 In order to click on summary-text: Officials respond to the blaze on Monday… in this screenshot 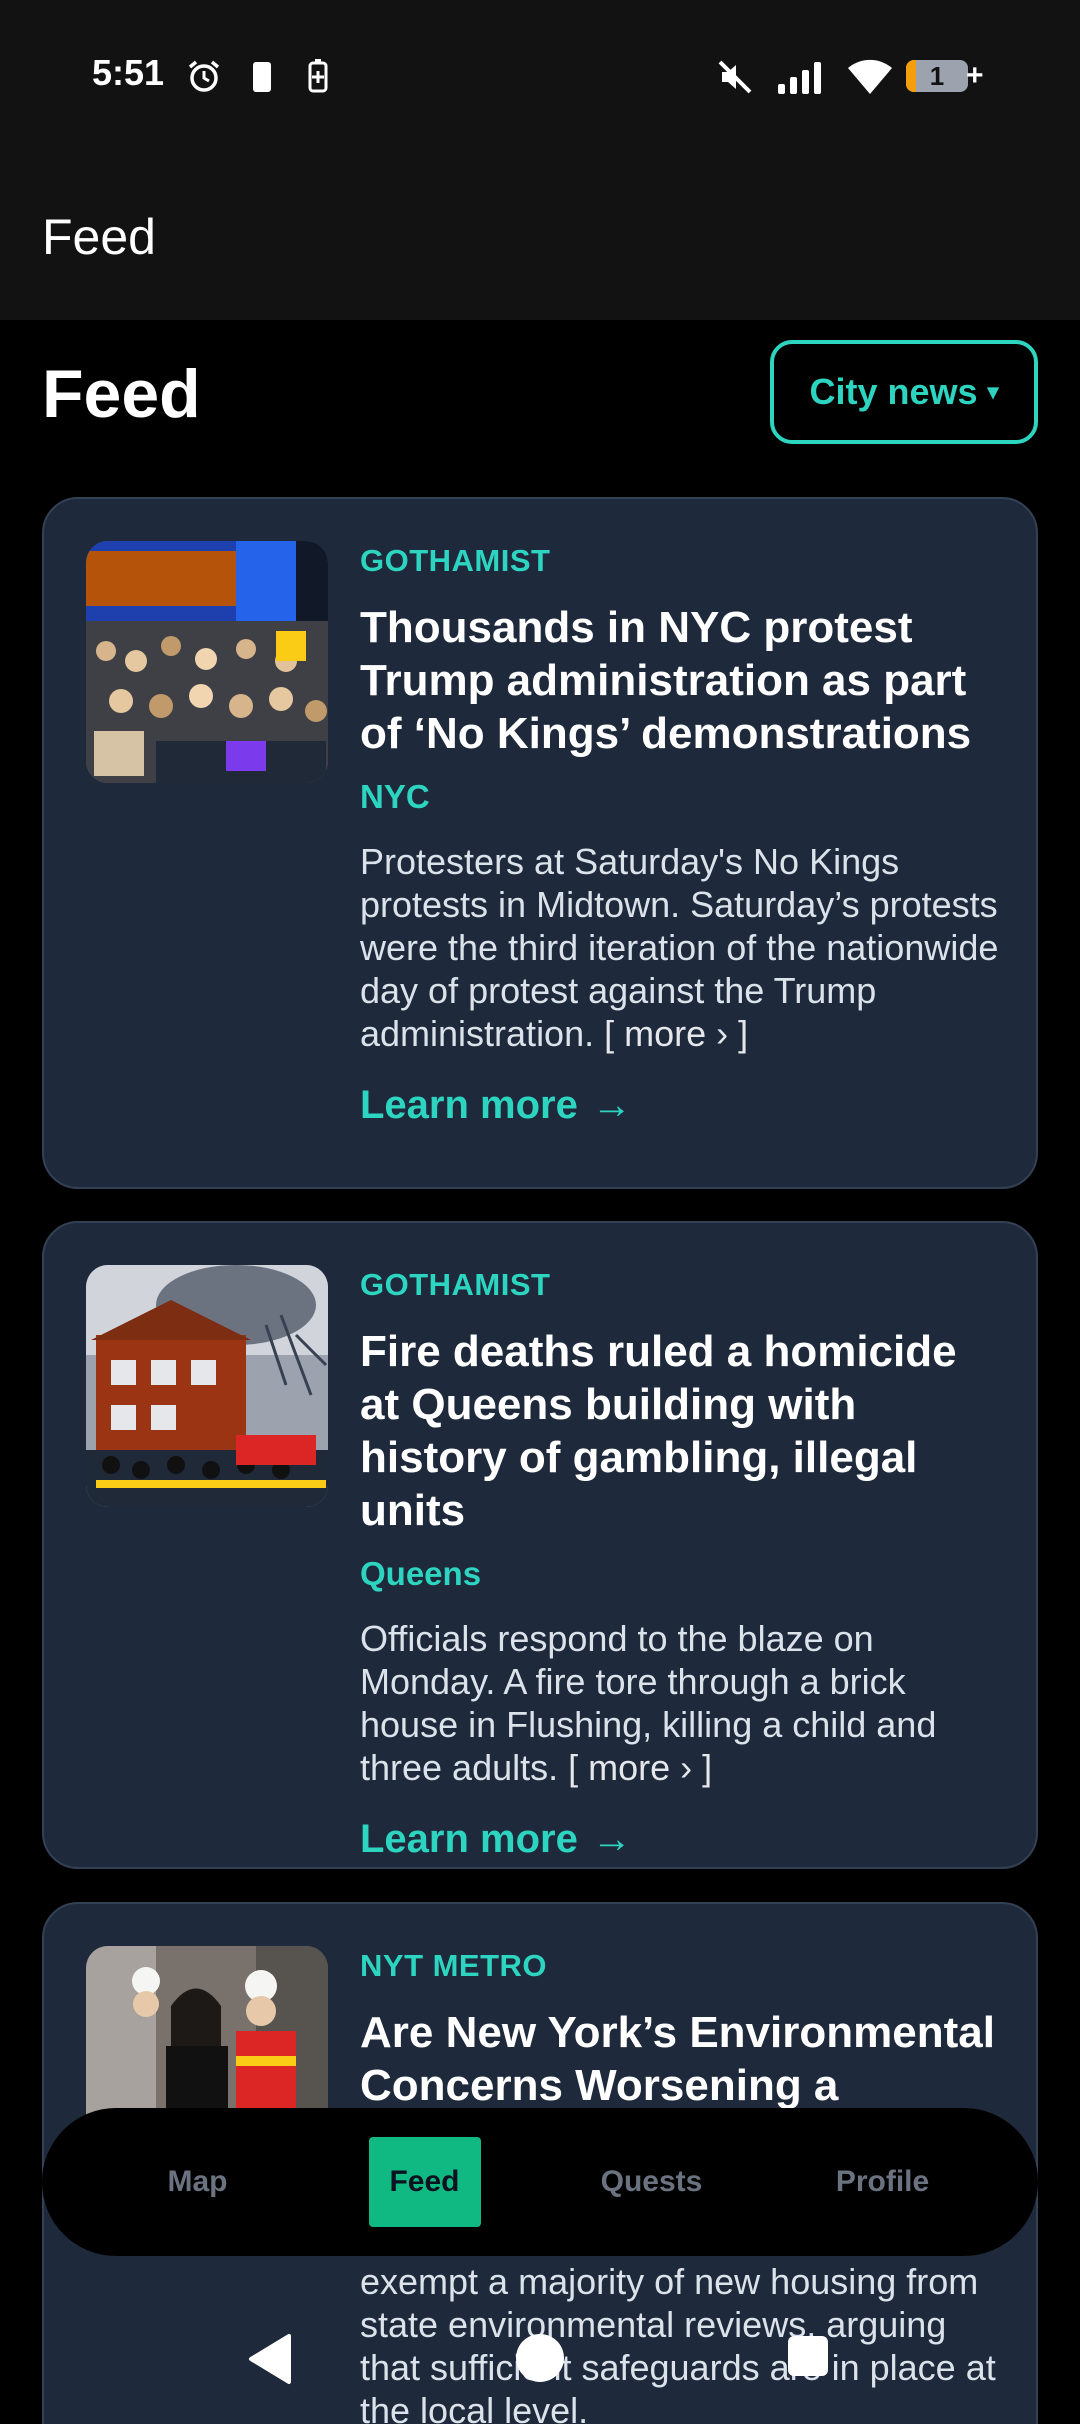, I will do `click(680, 1703)`.